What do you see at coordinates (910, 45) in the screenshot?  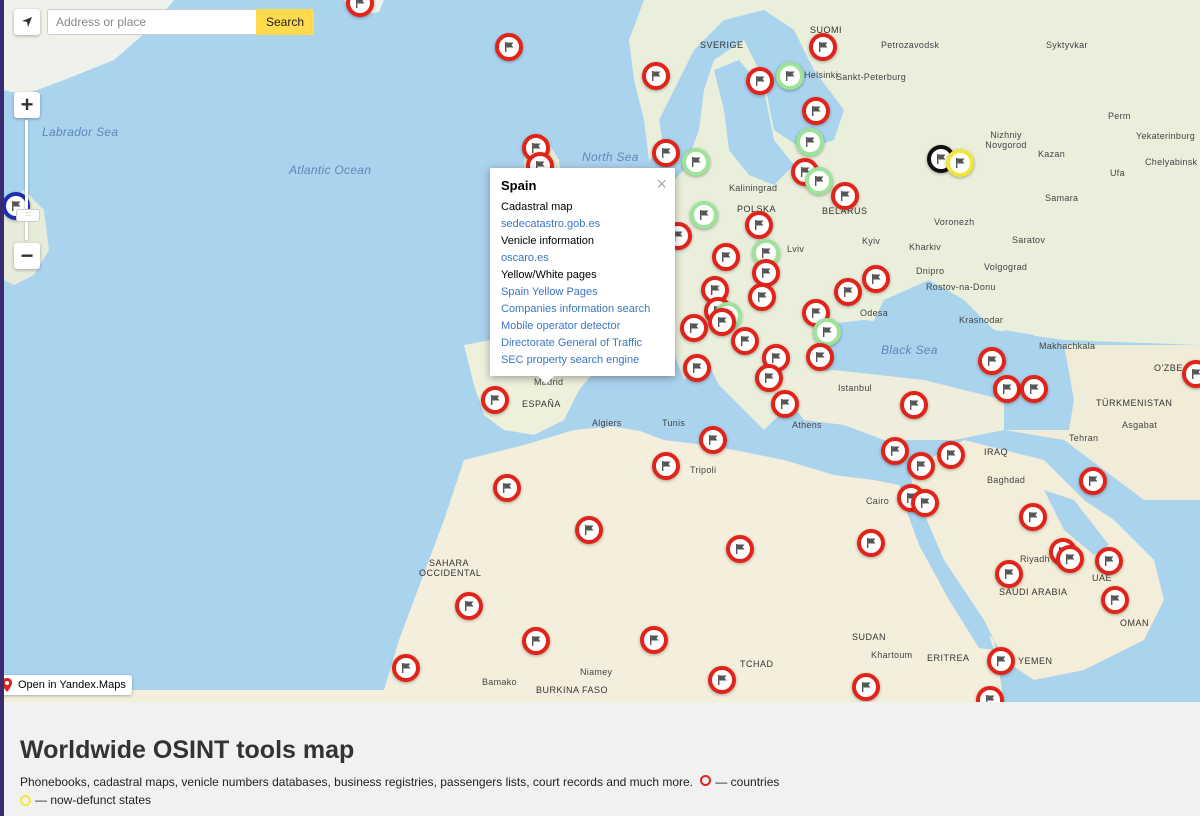 I see `city-label: Petrozavodsk` at bounding box center [910, 45].